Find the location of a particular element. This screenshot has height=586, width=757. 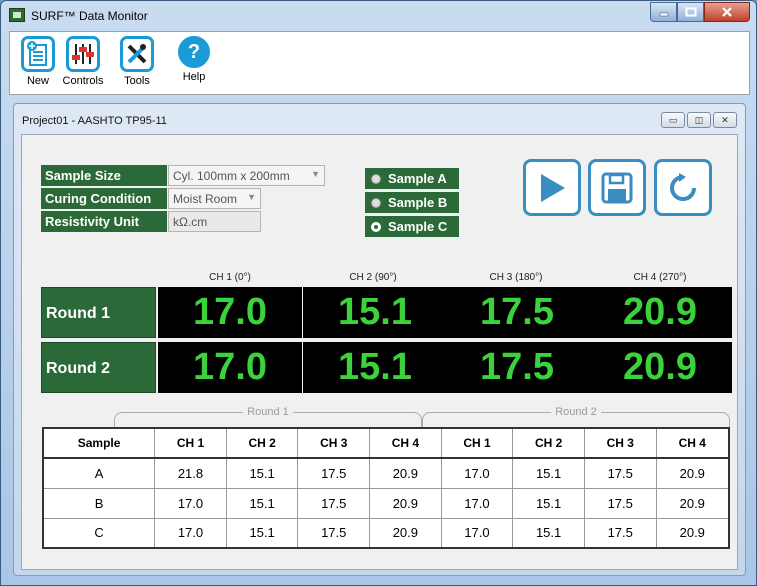

close-icon is located at coordinates (727, 12).